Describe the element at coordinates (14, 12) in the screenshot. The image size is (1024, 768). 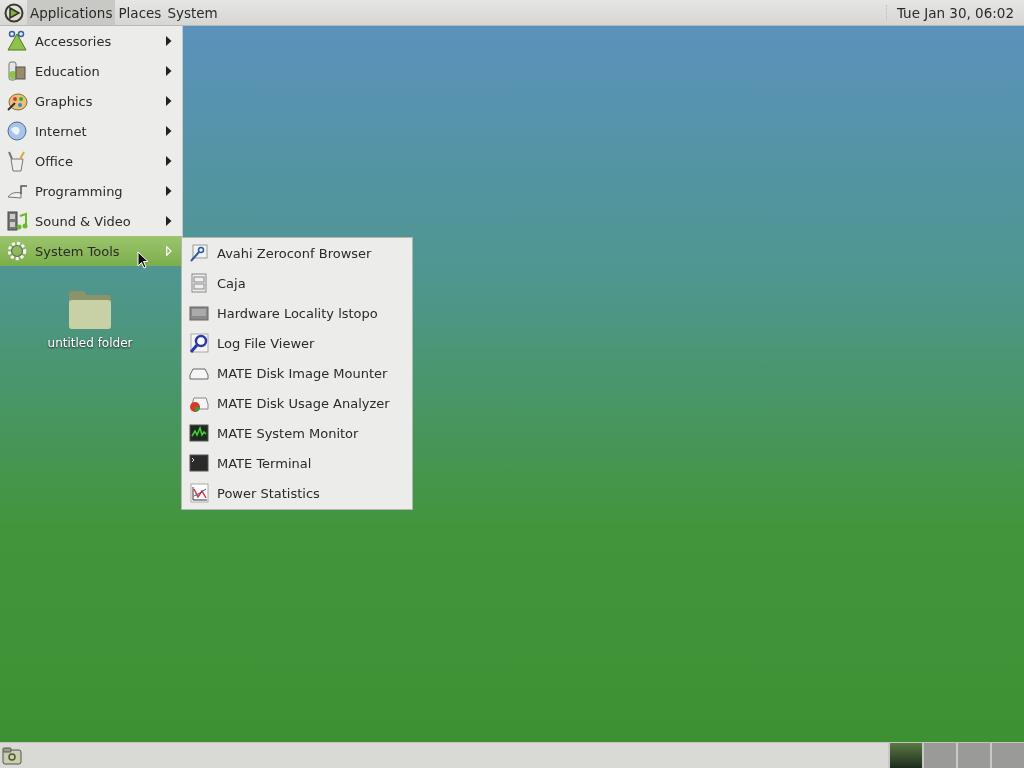
I see `logo-icon` at that location.